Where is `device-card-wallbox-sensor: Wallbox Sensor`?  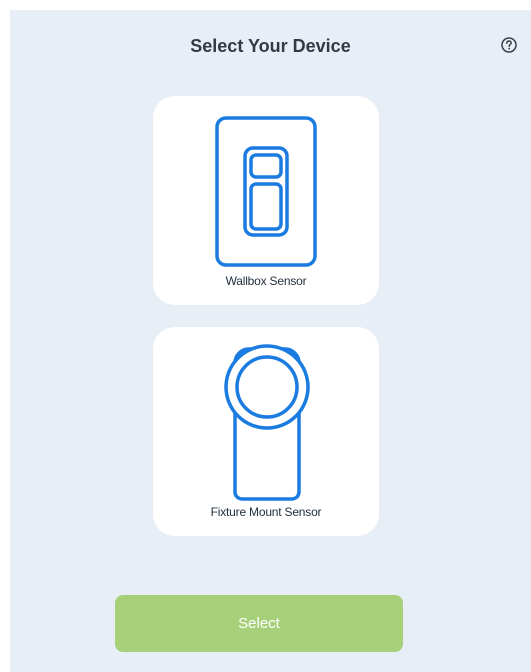
device-card-wallbox-sensor: Wallbox Sensor is located at coordinates (266, 200).